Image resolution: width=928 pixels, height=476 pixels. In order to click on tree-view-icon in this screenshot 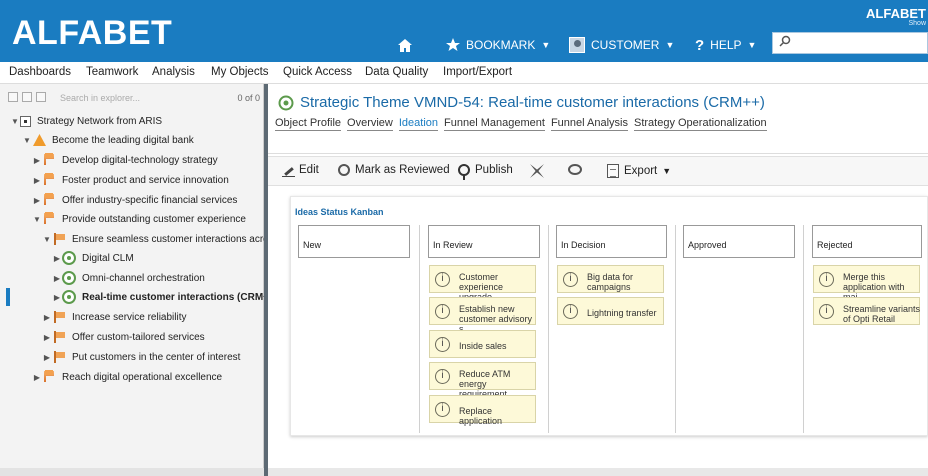, I will do `click(41, 97)`.